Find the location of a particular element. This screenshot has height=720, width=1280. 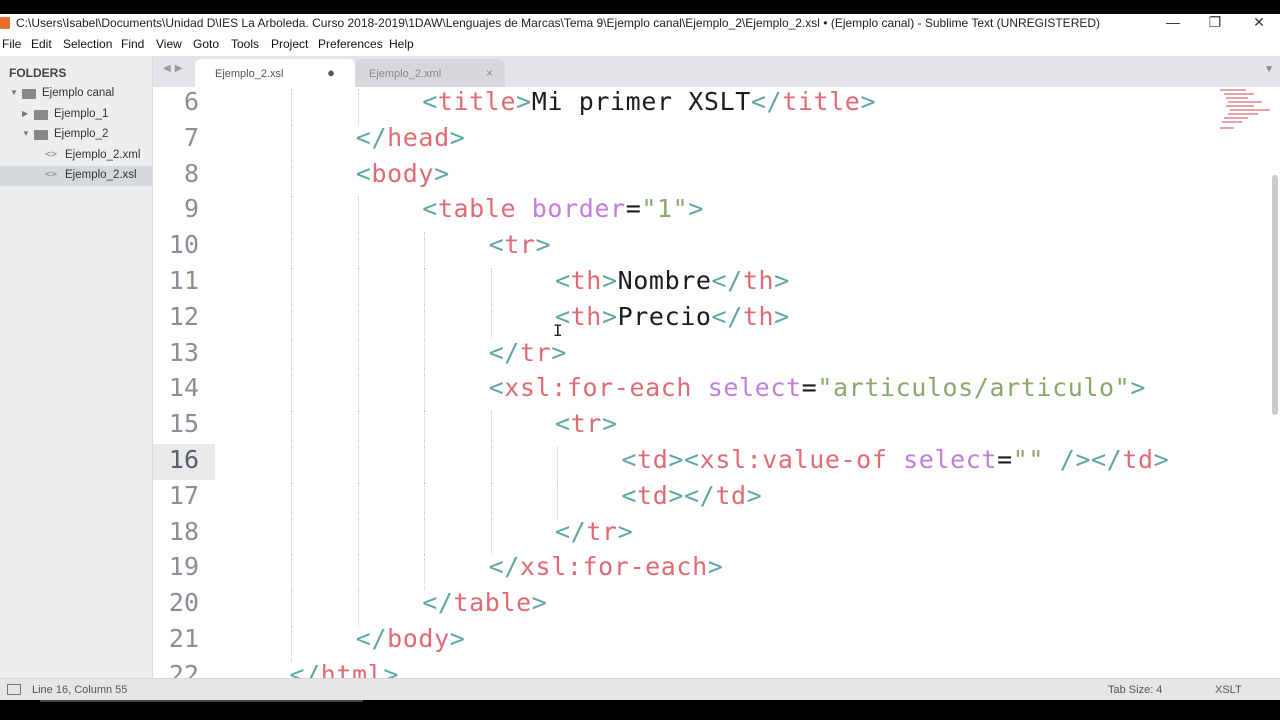

vertical-scrollbar is located at coordinates (1275, 295).